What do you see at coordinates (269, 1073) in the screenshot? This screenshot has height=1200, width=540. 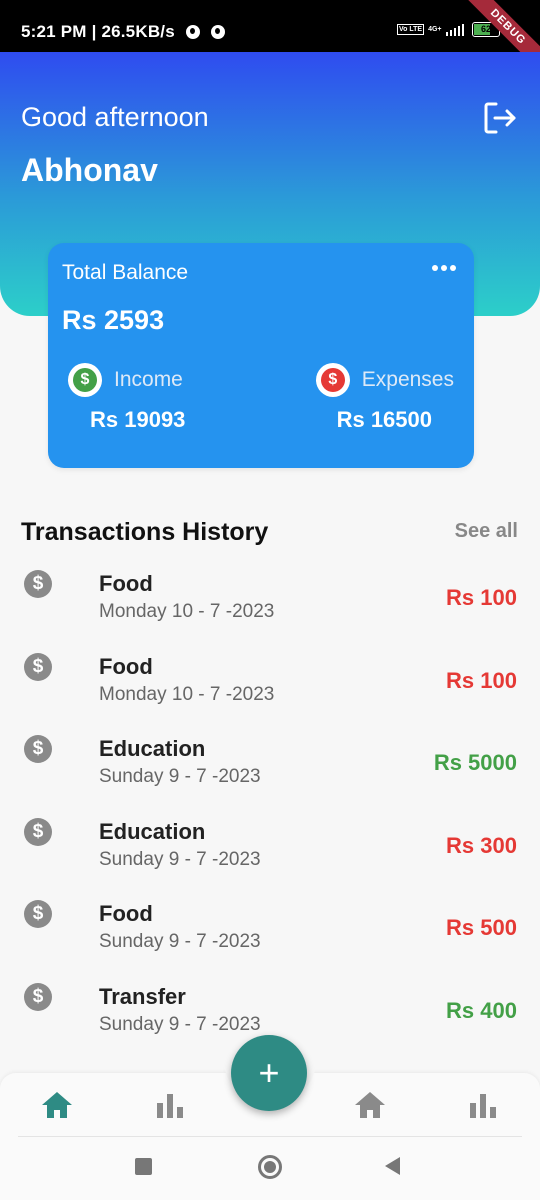 I see `add-transaction-button: +` at bounding box center [269, 1073].